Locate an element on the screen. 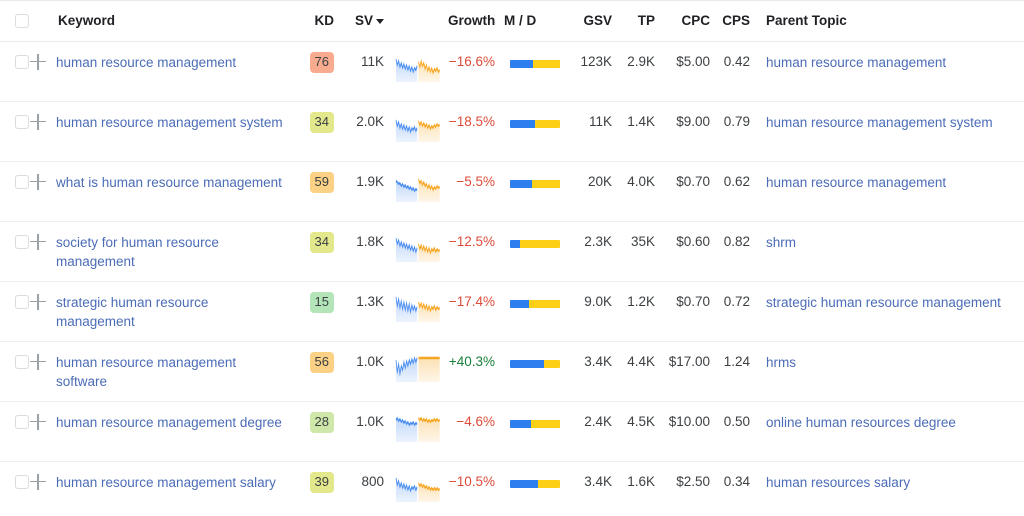  gsv-cell: 2.4K is located at coordinates (592, 431).